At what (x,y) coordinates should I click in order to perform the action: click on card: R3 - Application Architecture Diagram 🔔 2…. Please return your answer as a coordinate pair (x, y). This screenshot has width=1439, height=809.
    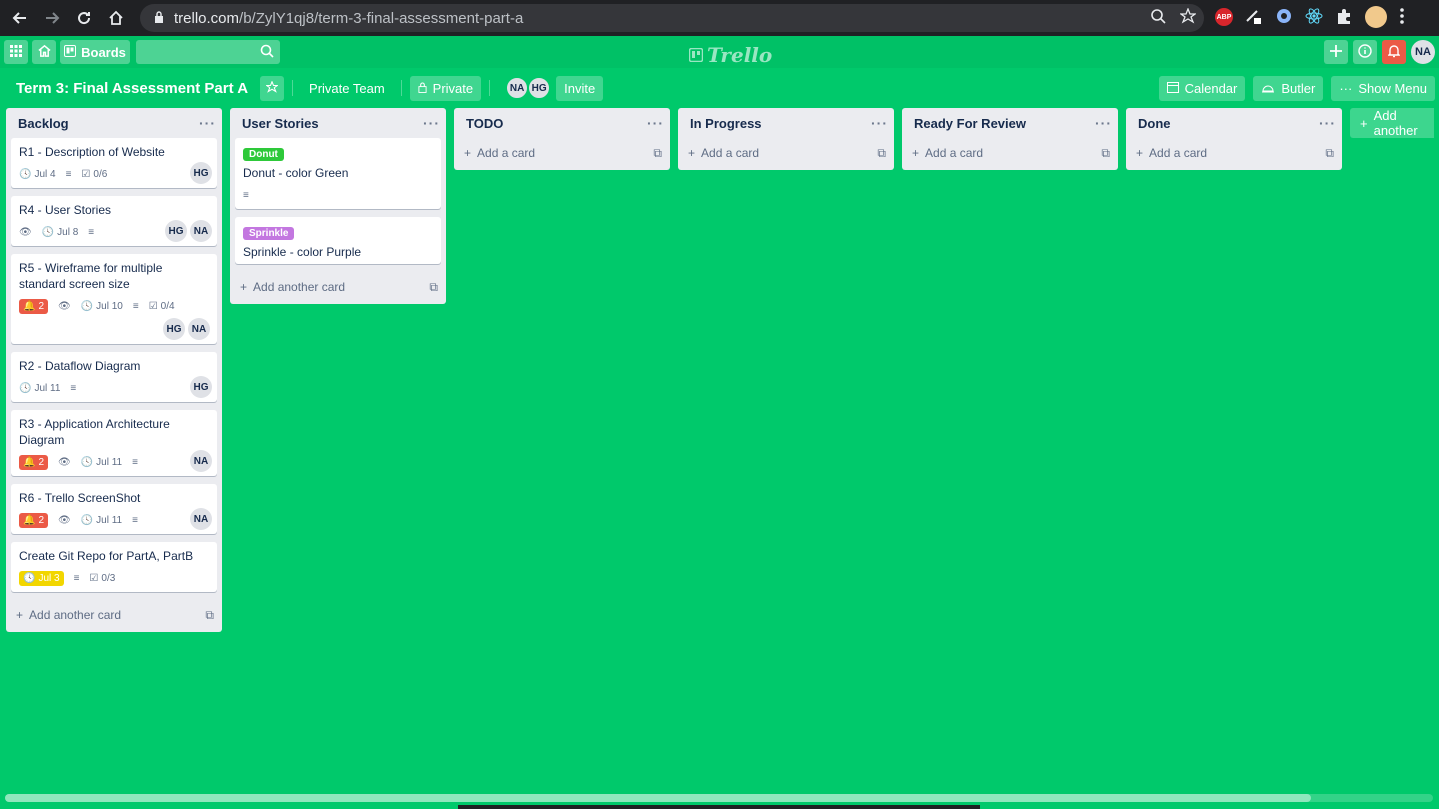
    Looking at the image, I should click on (114, 443).